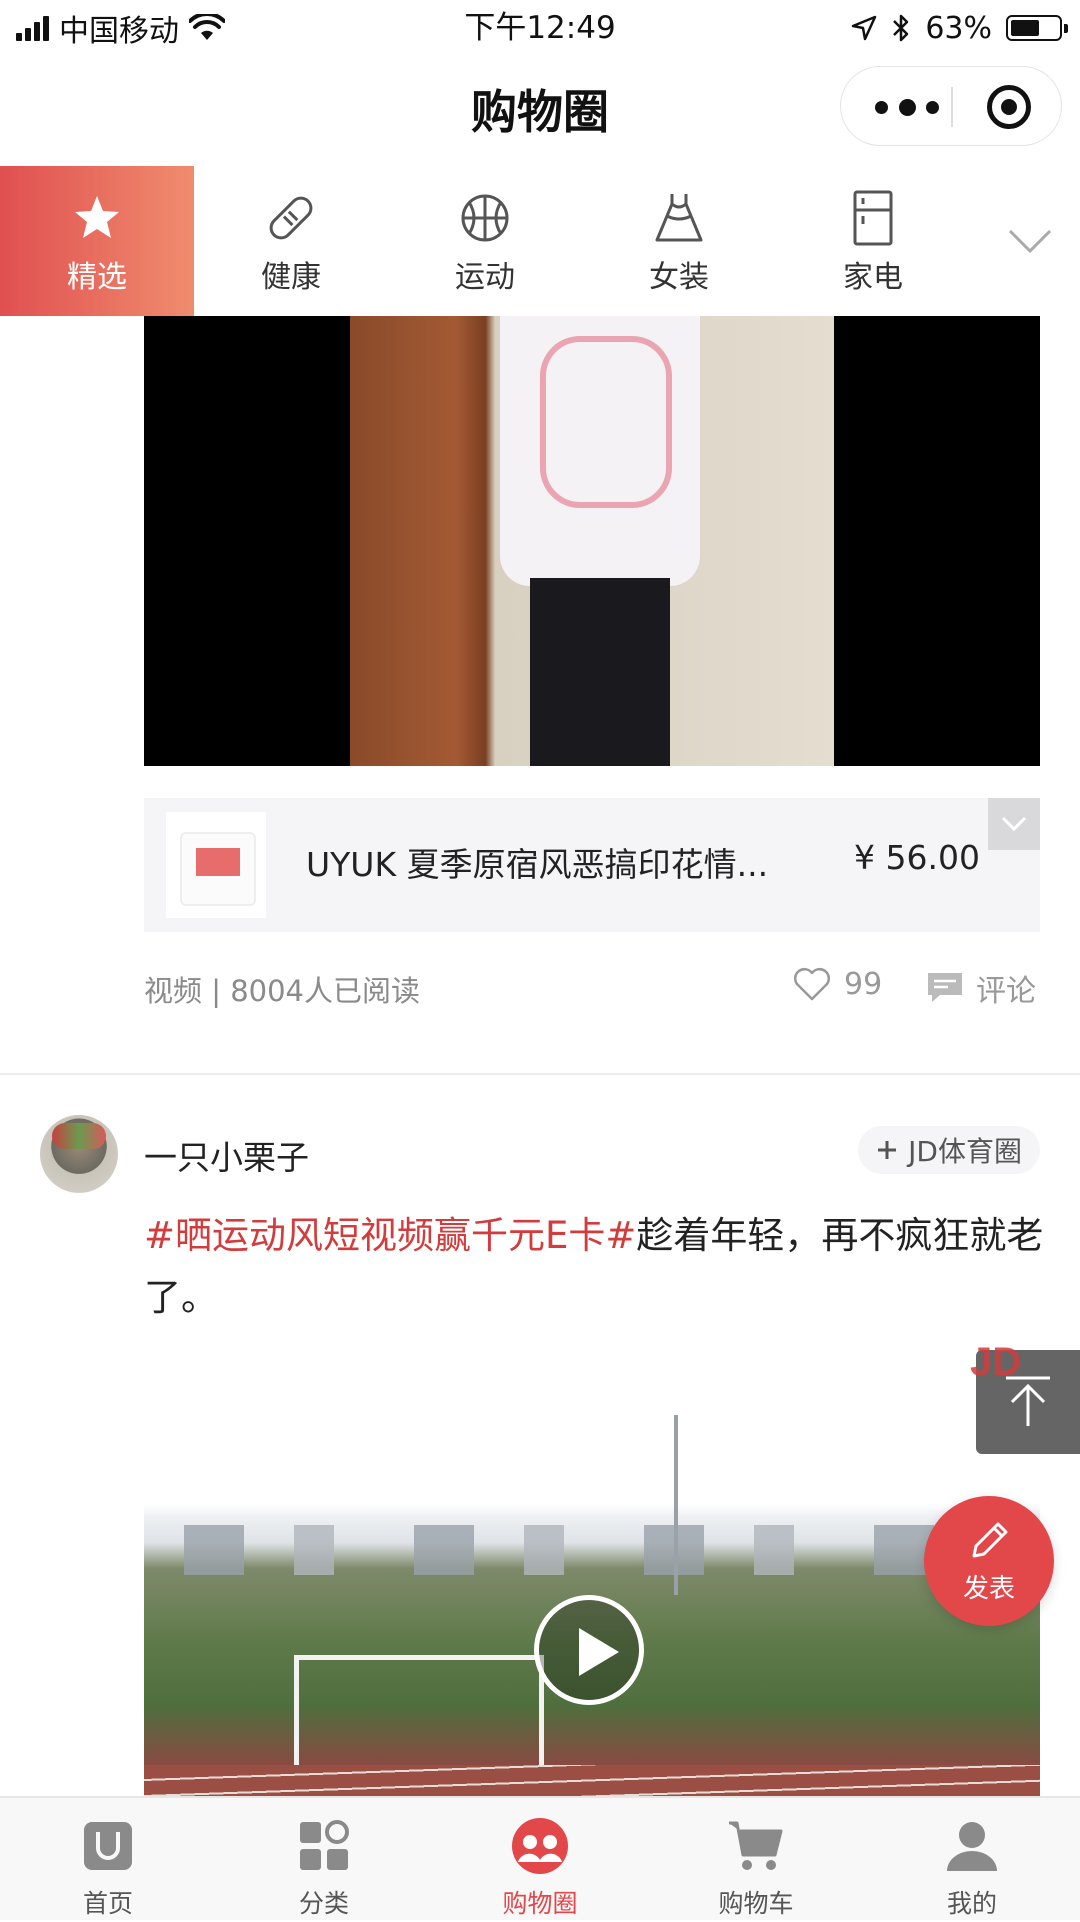  I want to click on tabbar-cart: 购物车, so click(756, 1860).